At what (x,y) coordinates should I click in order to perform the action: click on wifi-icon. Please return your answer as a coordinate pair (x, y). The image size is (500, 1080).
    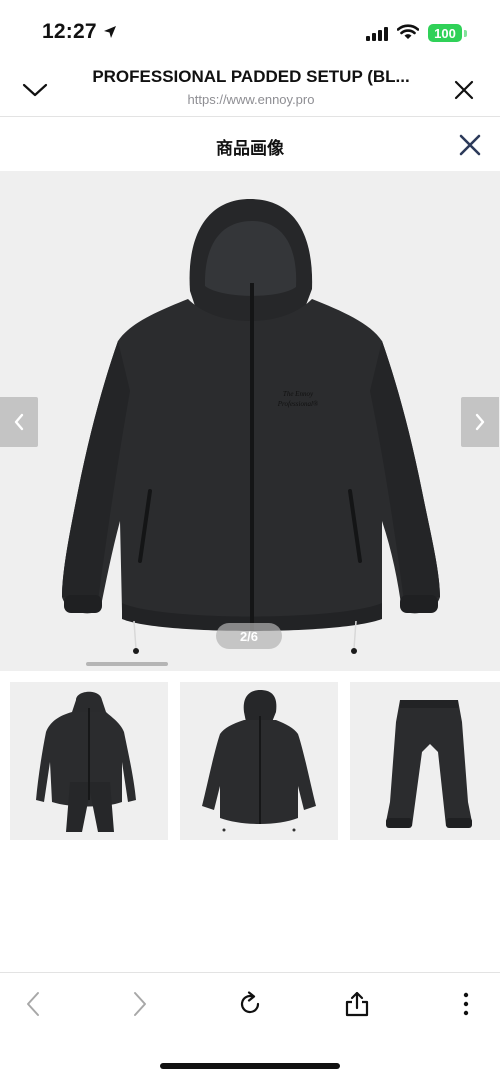
    Looking at the image, I should click on (408, 31).